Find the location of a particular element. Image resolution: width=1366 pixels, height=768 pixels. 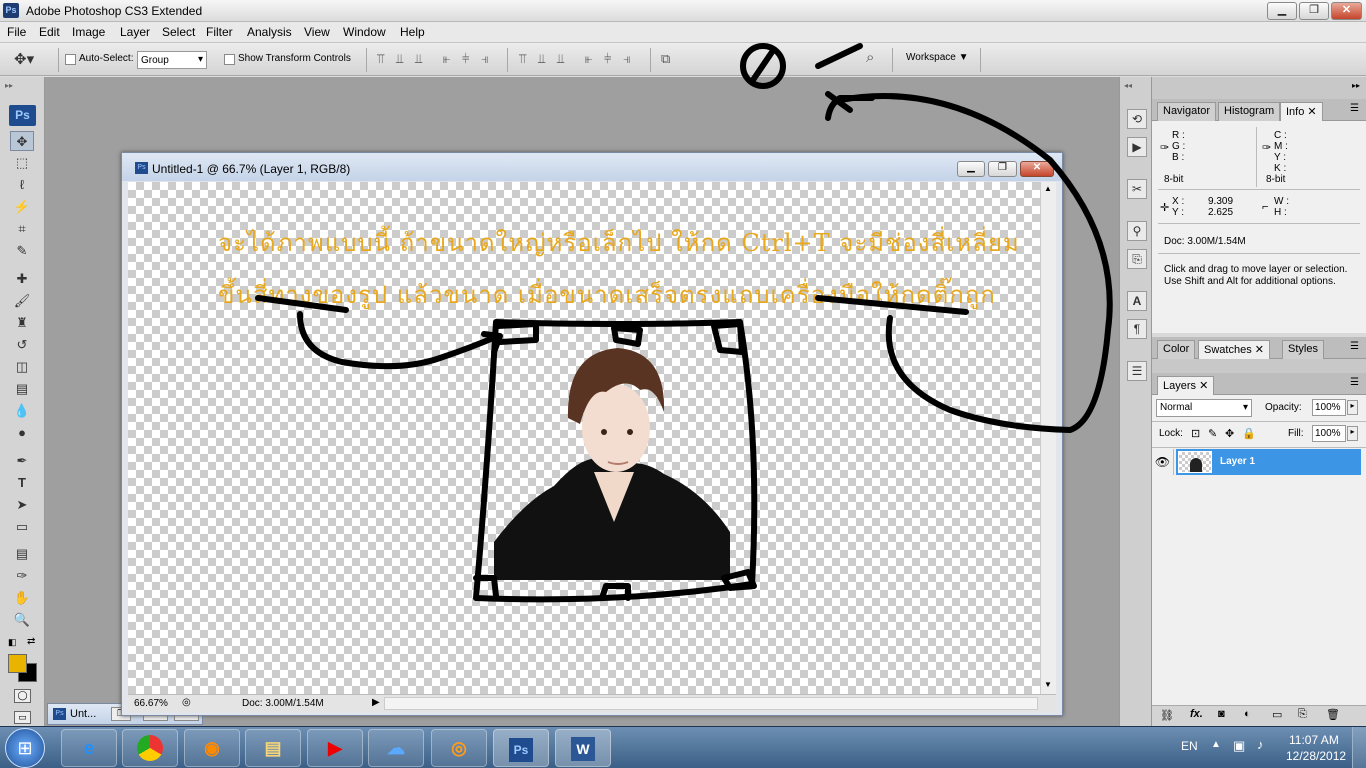

layer-comps-icon: ☰ is located at coordinates (1137, 371).